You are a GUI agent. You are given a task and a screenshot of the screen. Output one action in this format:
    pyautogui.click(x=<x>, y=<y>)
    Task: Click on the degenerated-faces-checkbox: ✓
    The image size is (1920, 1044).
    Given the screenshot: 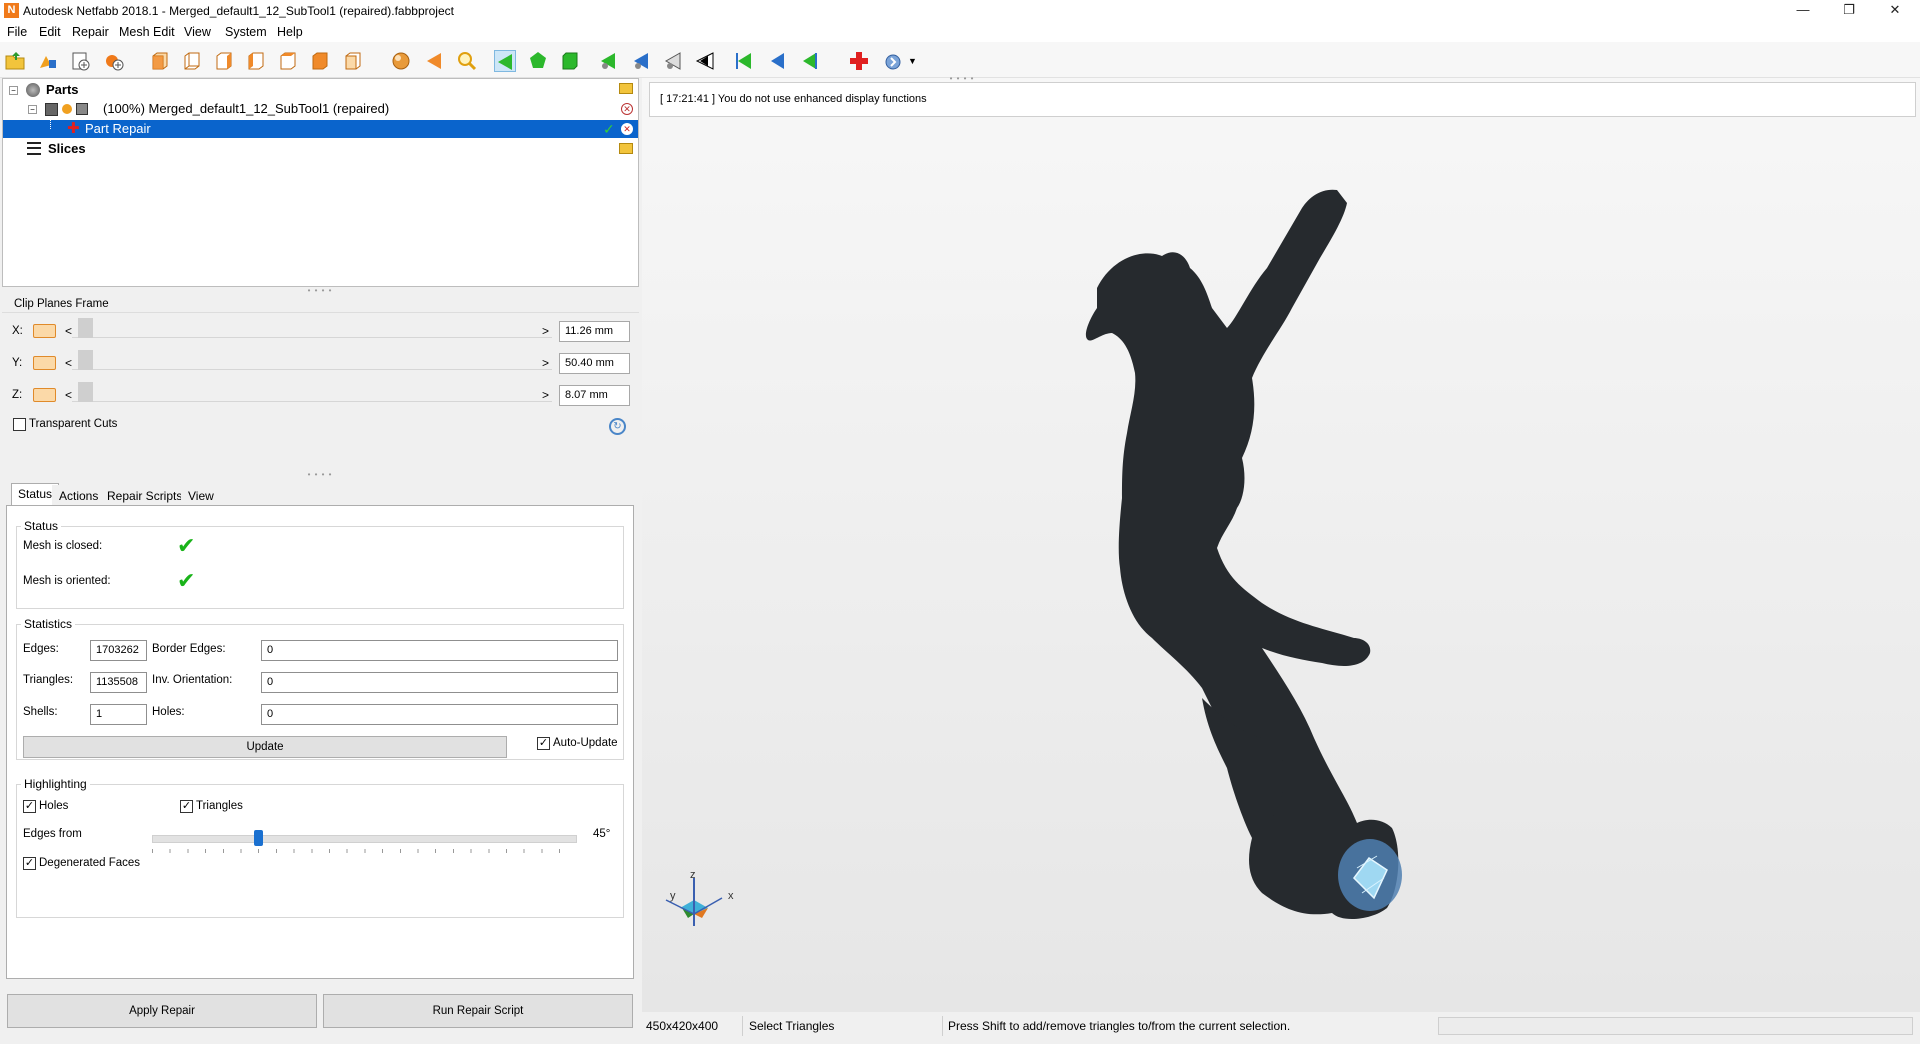 What is the action you would take?
    pyautogui.click(x=29, y=863)
    